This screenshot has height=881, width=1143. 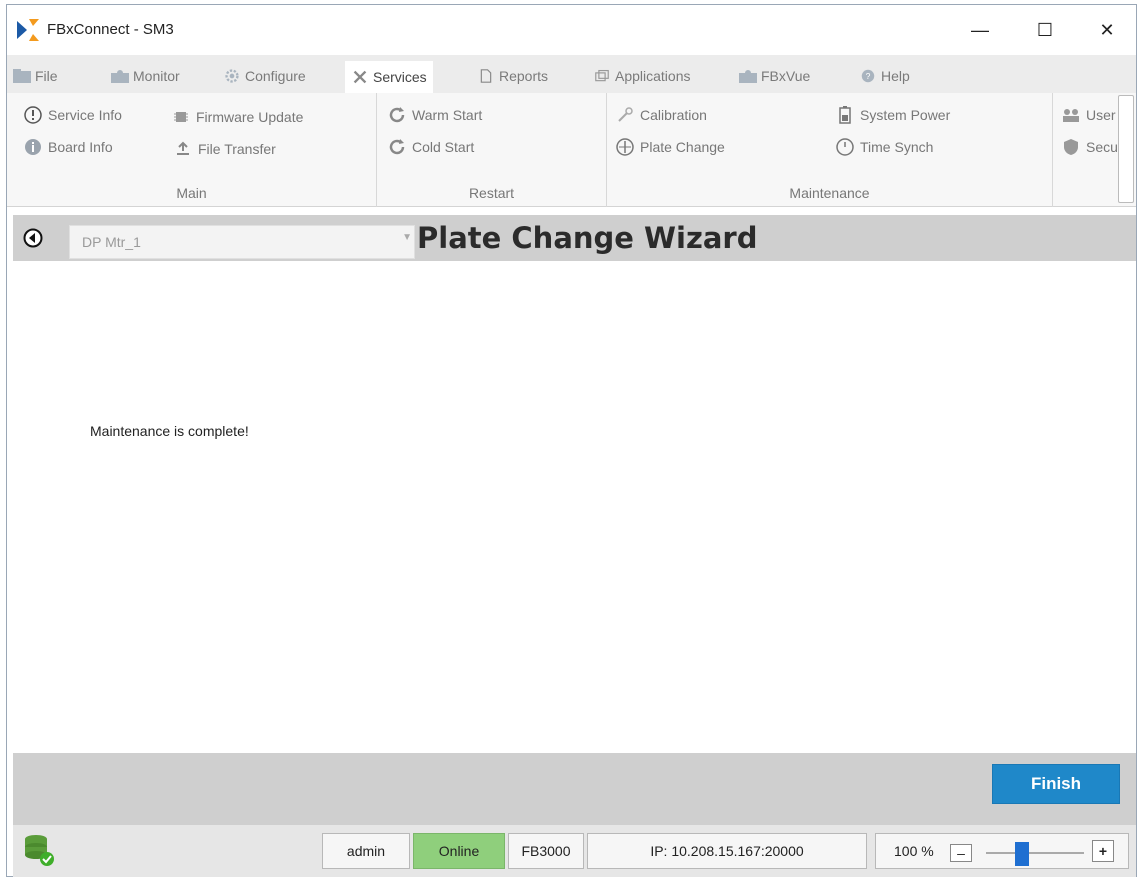 I want to click on zoom-slider-thumb, so click(x=1022, y=854).